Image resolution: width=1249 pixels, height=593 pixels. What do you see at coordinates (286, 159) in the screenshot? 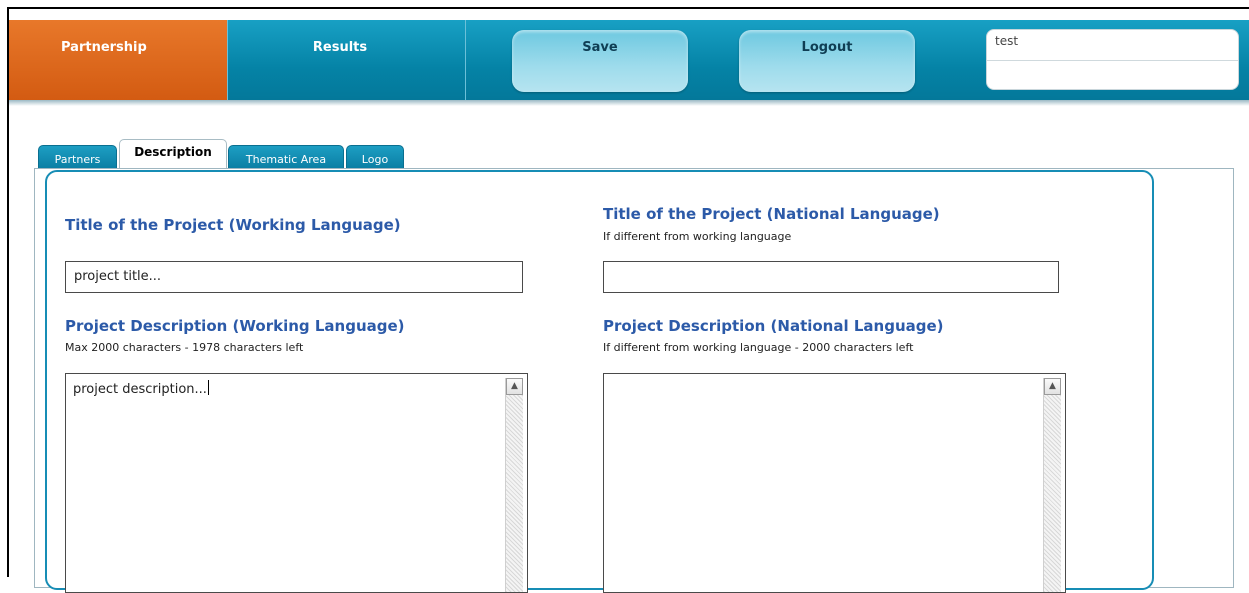
I see `tab-thematic-area-label: Thematic Area` at bounding box center [286, 159].